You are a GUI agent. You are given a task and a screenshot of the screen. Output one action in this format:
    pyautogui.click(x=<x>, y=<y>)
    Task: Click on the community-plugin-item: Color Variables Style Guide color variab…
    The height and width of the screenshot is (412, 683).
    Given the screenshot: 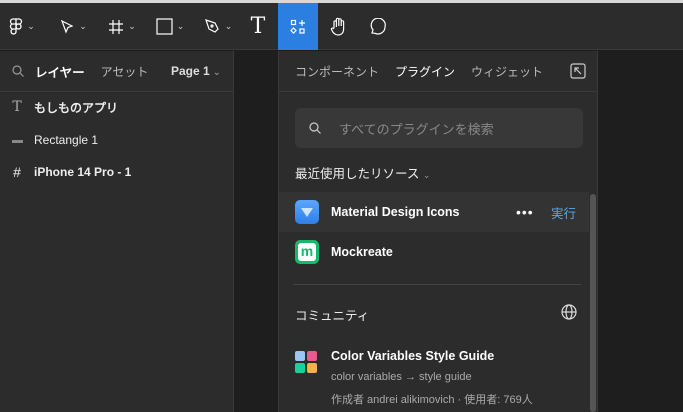 What is the action you would take?
    pyautogui.click(x=440, y=377)
    